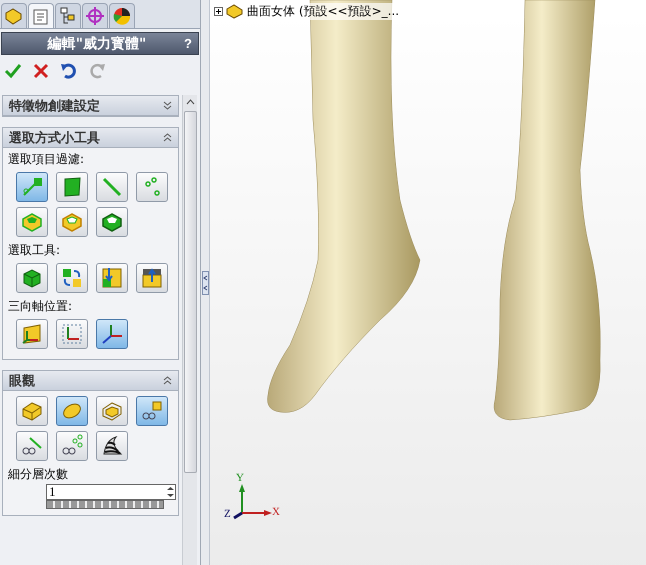  Describe the element at coordinates (235, 11) in the screenshot. I see `part-icon` at that location.